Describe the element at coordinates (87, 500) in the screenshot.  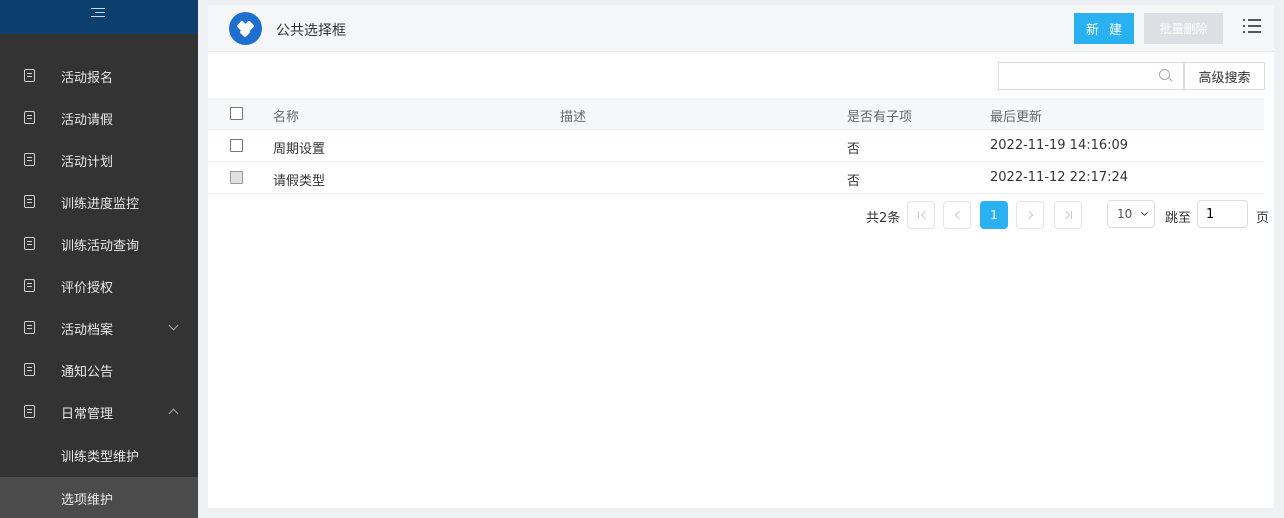
I see `sidebar-subitem-label: 选项维护` at that location.